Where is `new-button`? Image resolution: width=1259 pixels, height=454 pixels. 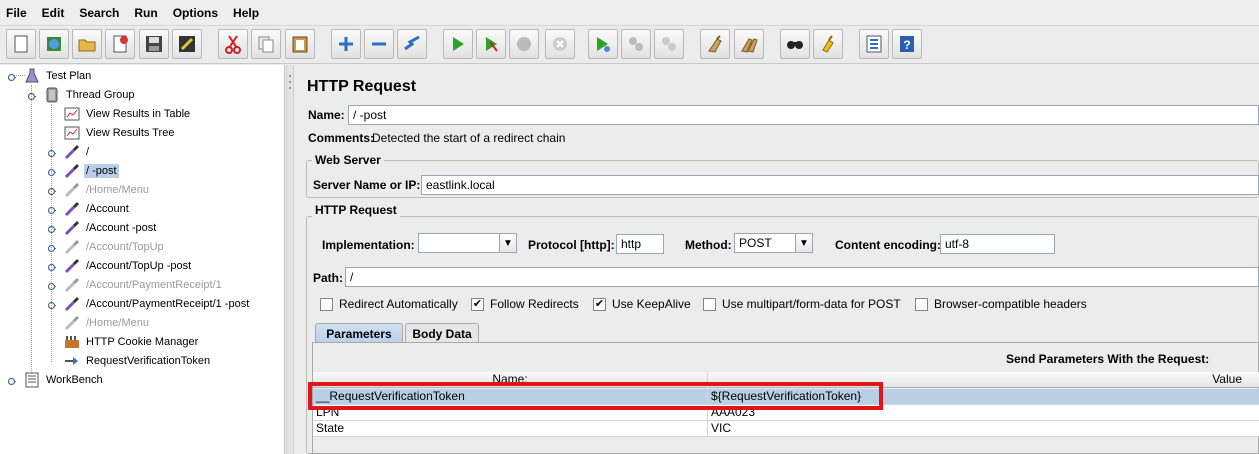
new-button is located at coordinates (21, 44).